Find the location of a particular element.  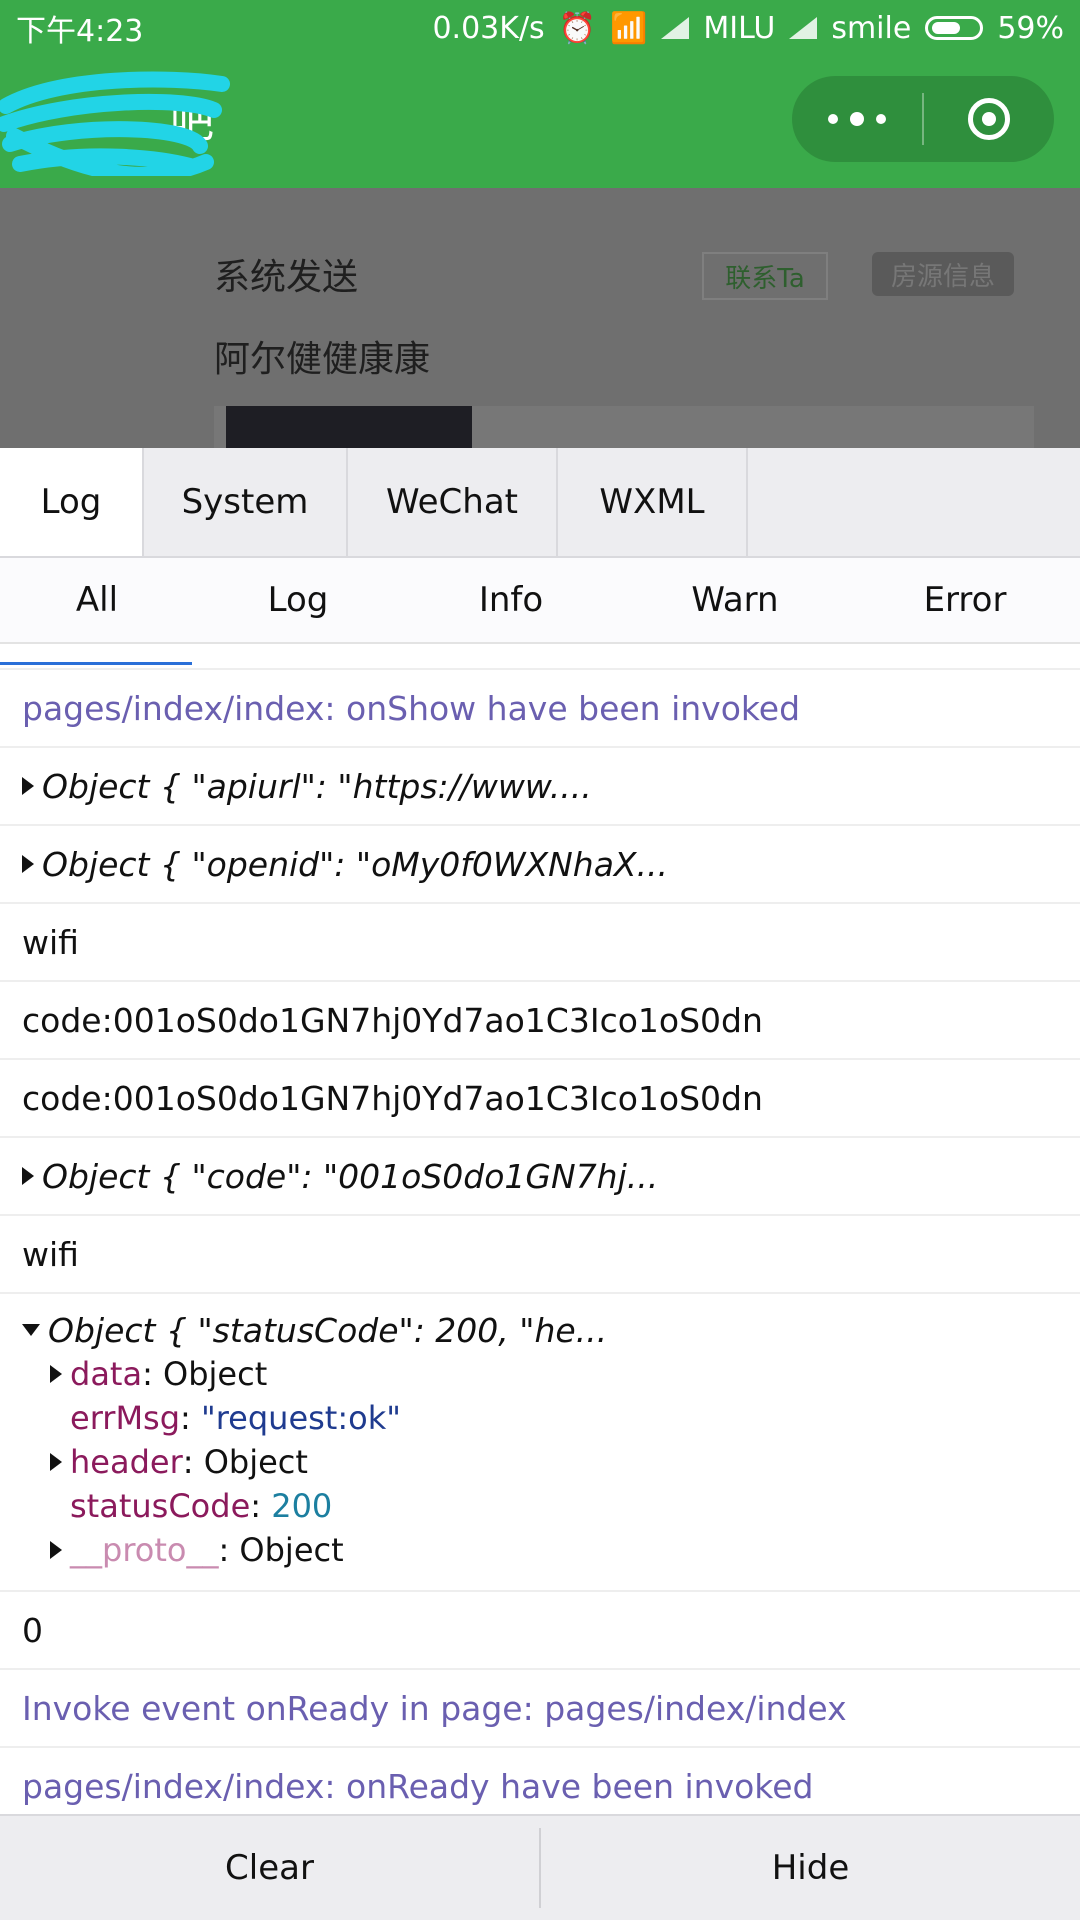

object-prop-statuscode: statusCode: 200 is located at coordinates (201, 1506).